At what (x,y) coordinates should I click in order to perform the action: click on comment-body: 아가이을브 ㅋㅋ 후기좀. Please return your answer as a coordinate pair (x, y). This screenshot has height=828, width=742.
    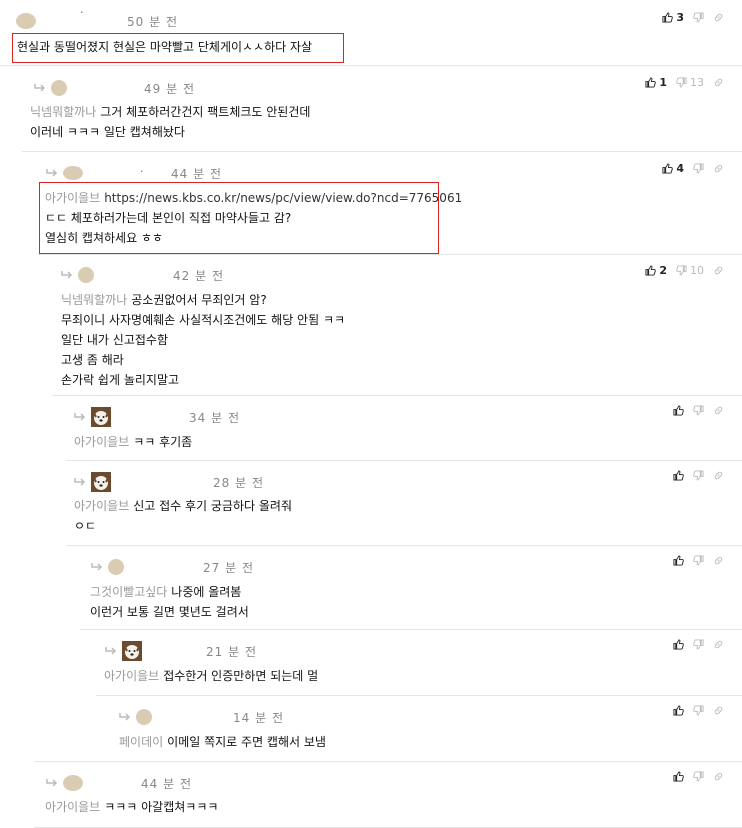
    Looking at the image, I should click on (133, 442).